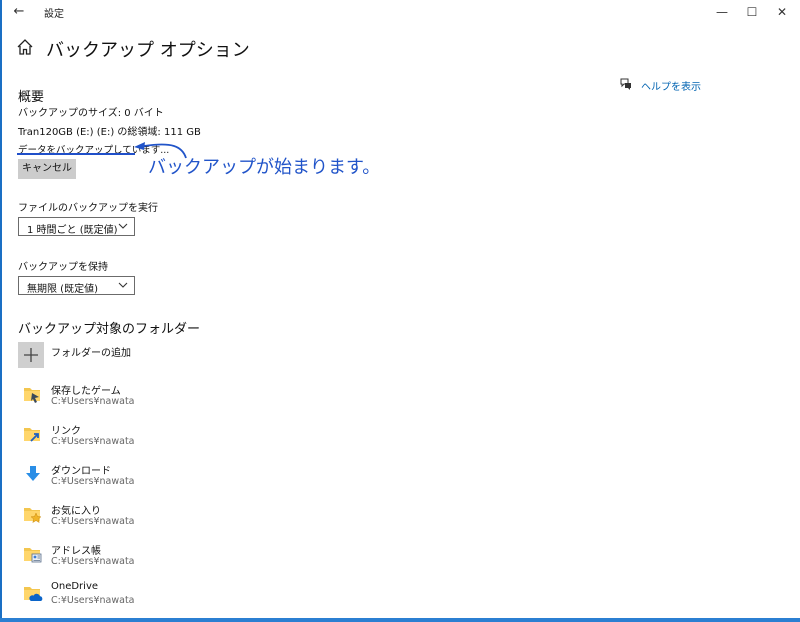 Image resolution: width=800 pixels, height=622 pixels. Describe the element at coordinates (32, 395) in the screenshot. I see `saved-games-folder-icon` at that location.